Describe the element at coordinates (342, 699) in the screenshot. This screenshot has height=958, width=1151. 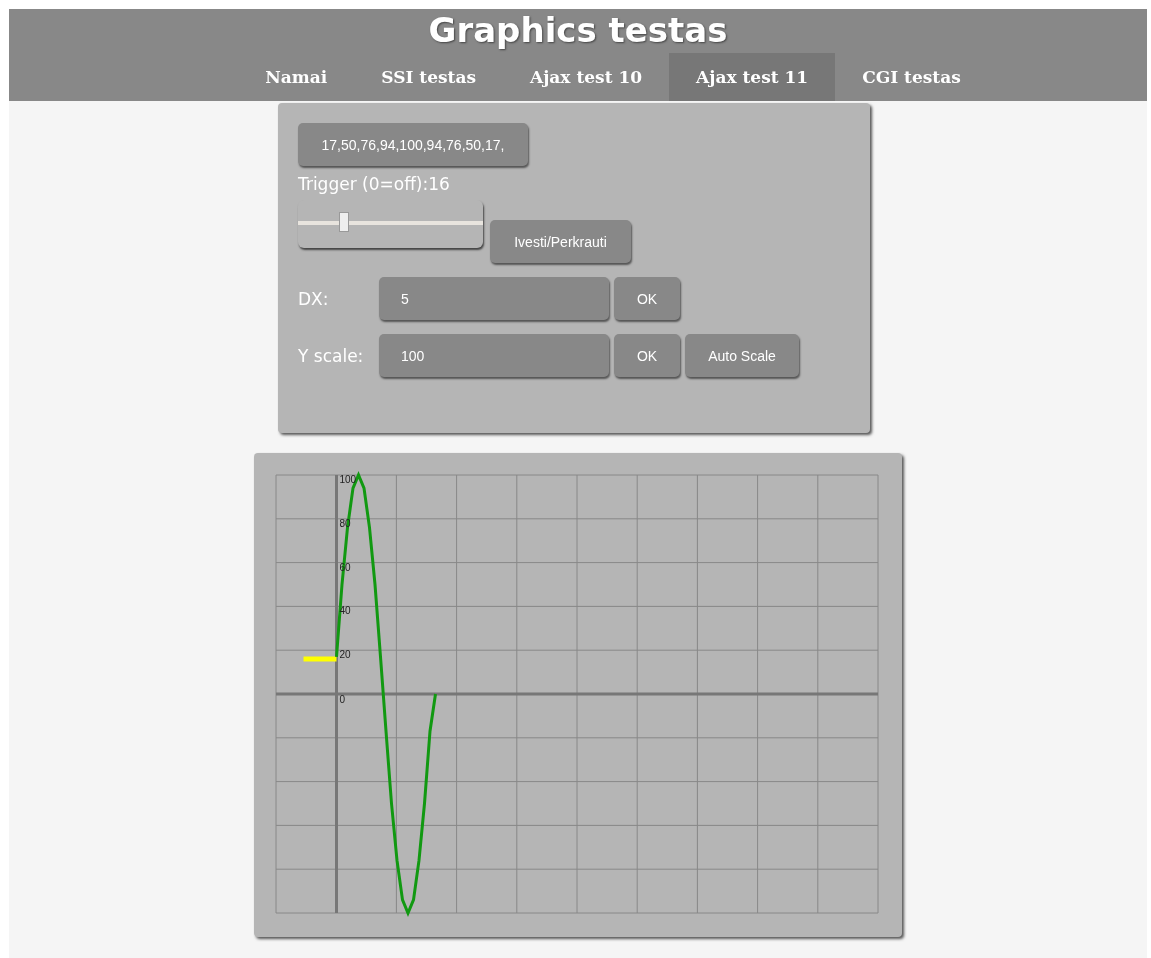
I see `tick-label: 0` at that location.